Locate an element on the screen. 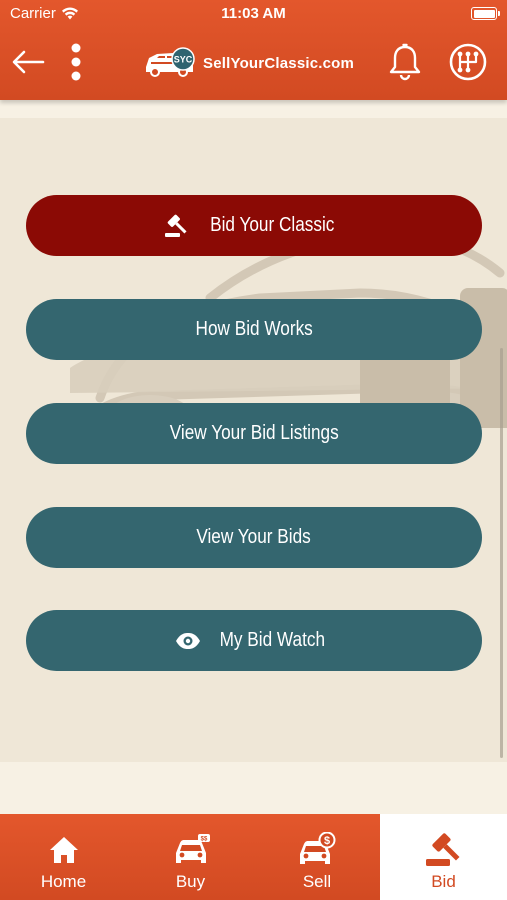  tab-buy: $$ Buy is located at coordinates (190, 857).